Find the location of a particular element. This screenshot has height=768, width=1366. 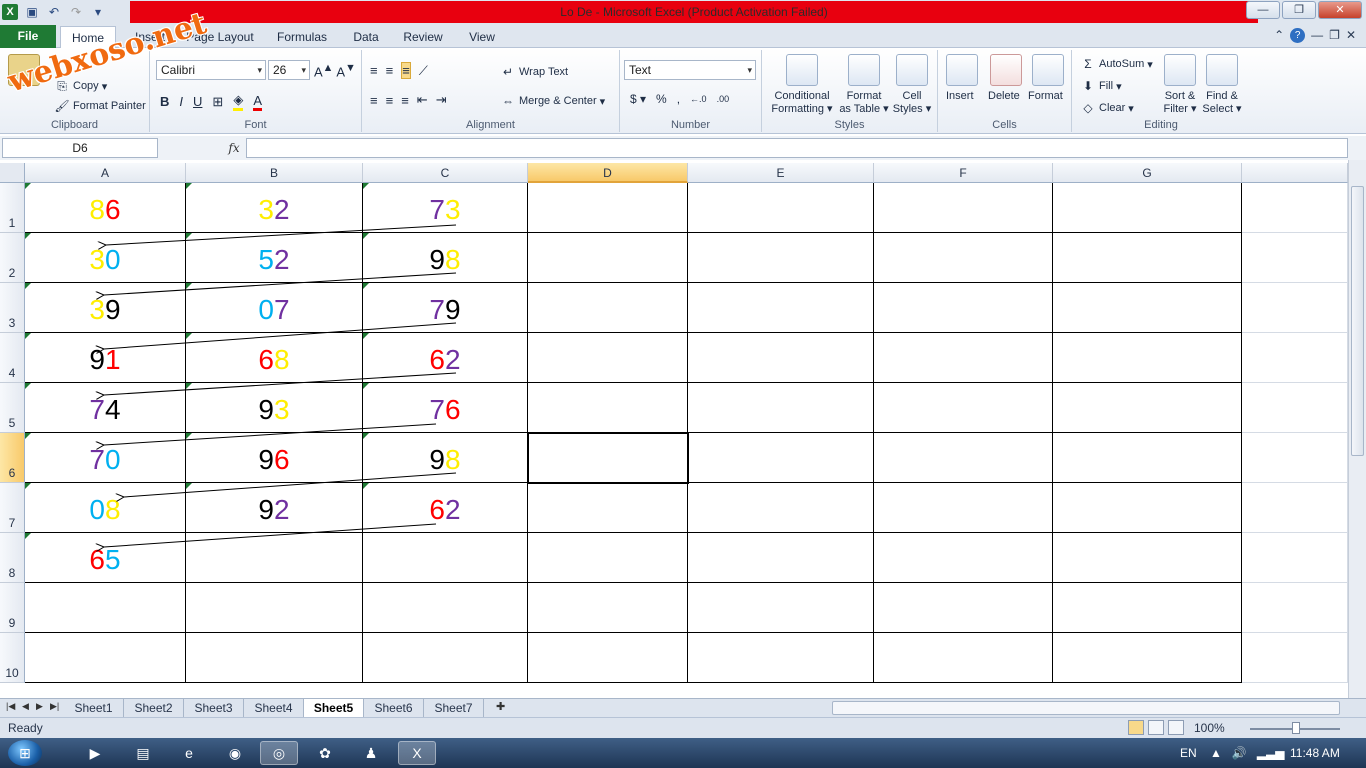

cell-f5 is located at coordinates (963, 408).